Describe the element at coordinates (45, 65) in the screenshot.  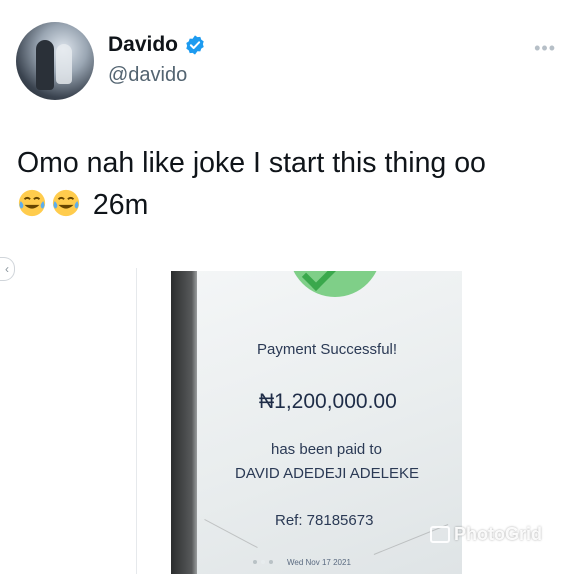
I see `avatar-figure` at that location.